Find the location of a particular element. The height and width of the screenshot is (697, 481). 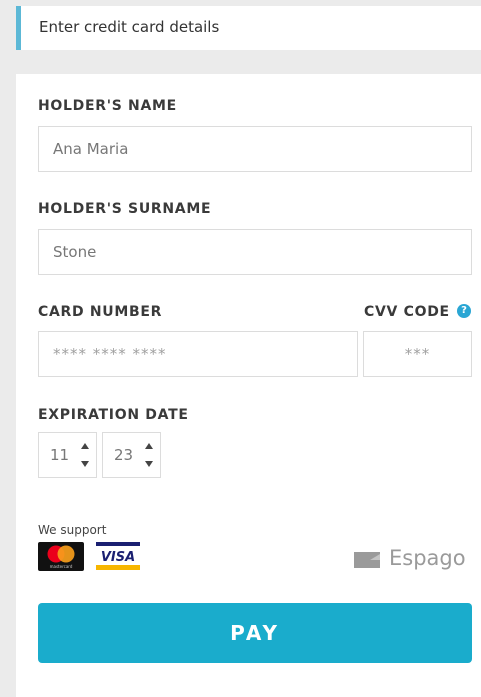

cvv-input is located at coordinates (417, 354).